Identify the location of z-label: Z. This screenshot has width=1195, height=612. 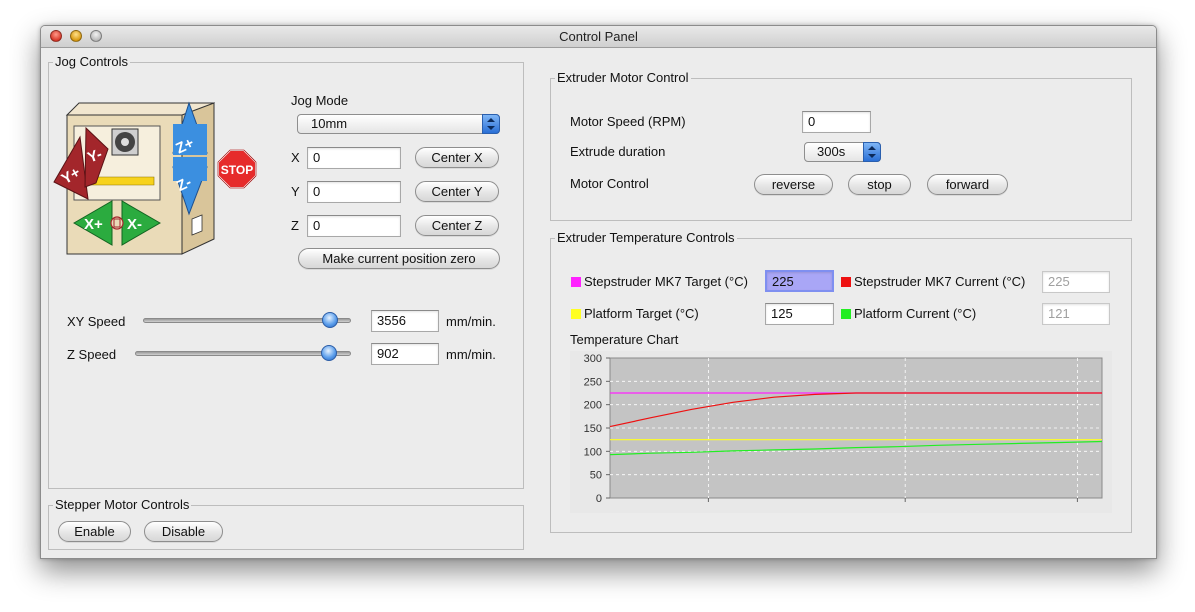
(295, 225).